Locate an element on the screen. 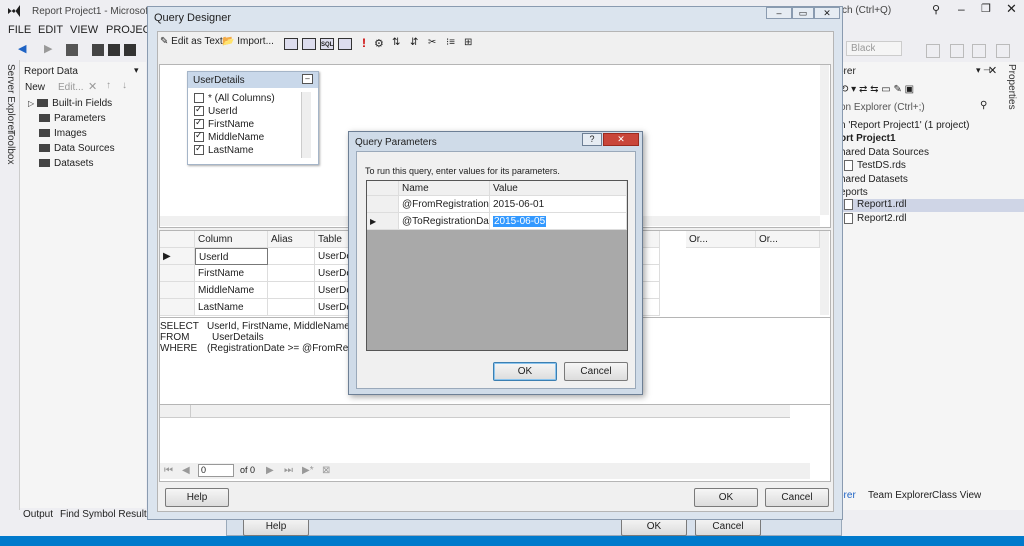  theme-combo: Black is located at coordinates (874, 48).